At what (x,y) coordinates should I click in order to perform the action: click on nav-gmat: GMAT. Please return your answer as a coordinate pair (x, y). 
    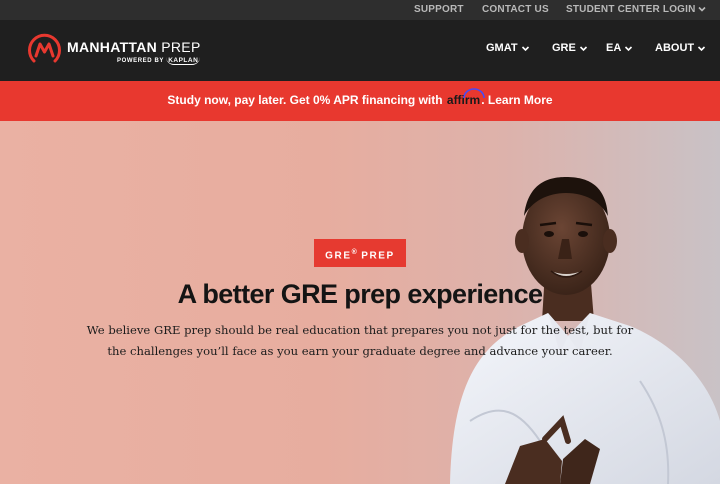
    Looking at the image, I should click on (508, 51).